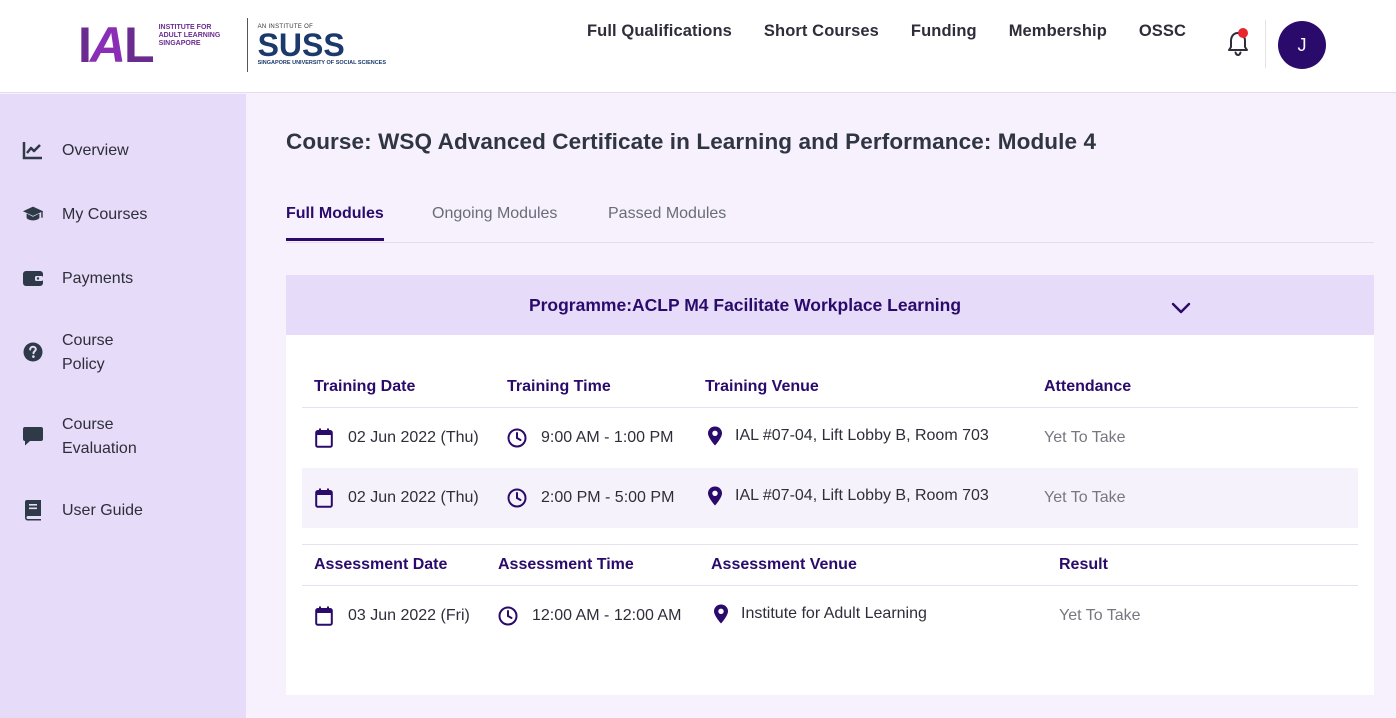  I want to click on sidebar-item-payments: Payments, so click(77, 279).